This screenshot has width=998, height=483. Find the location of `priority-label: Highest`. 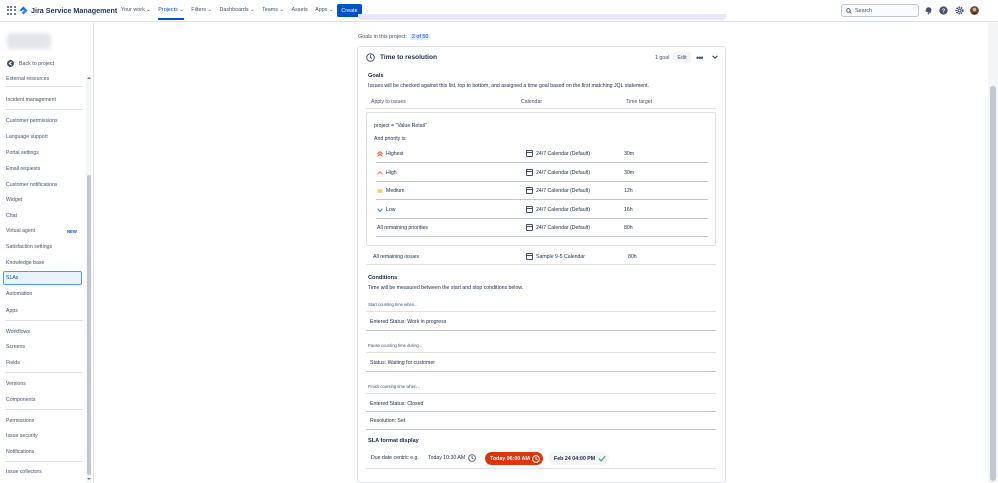

priority-label: Highest is located at coordinates (395, 154).